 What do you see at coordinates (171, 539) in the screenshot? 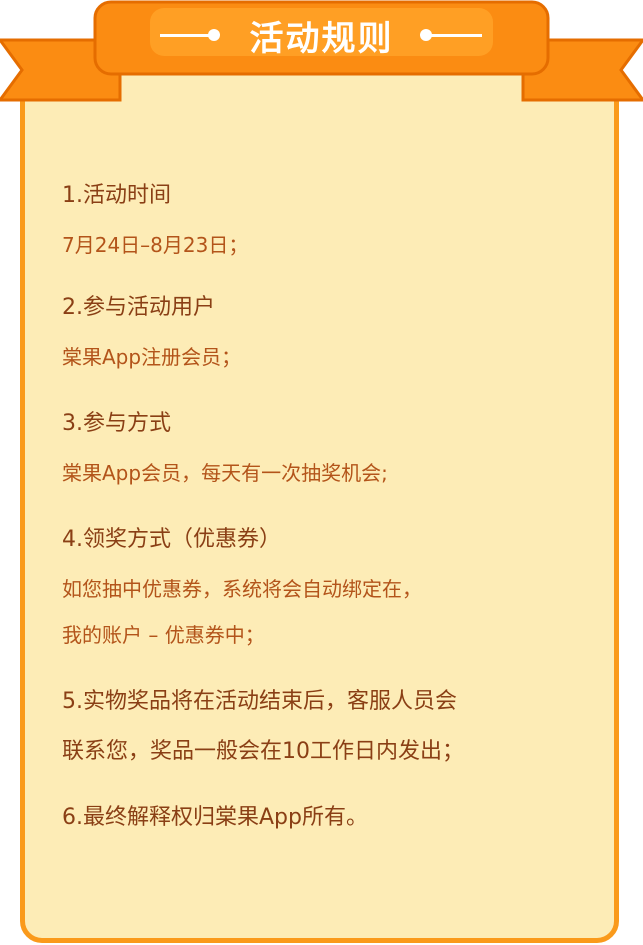
I see `rule-4-title: 4.领奖方式（优惠券）` at bounding box center [171, 539].